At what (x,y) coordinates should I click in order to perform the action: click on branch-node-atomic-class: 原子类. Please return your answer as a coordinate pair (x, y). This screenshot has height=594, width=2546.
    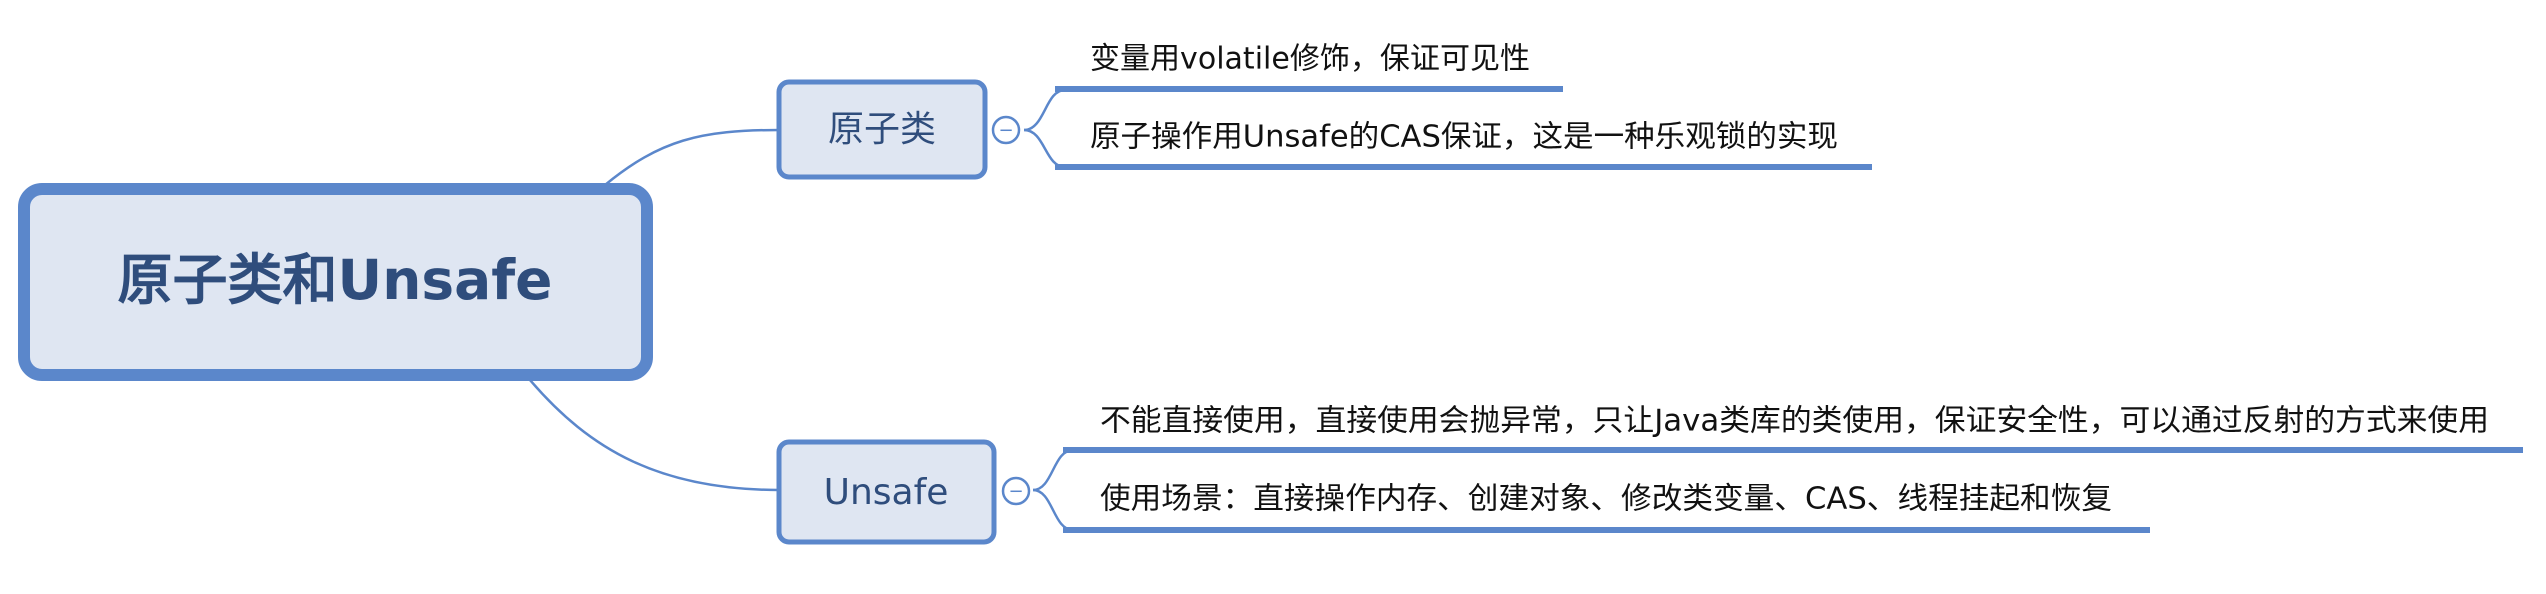
    Looking at the image, I should click on (882, 129).